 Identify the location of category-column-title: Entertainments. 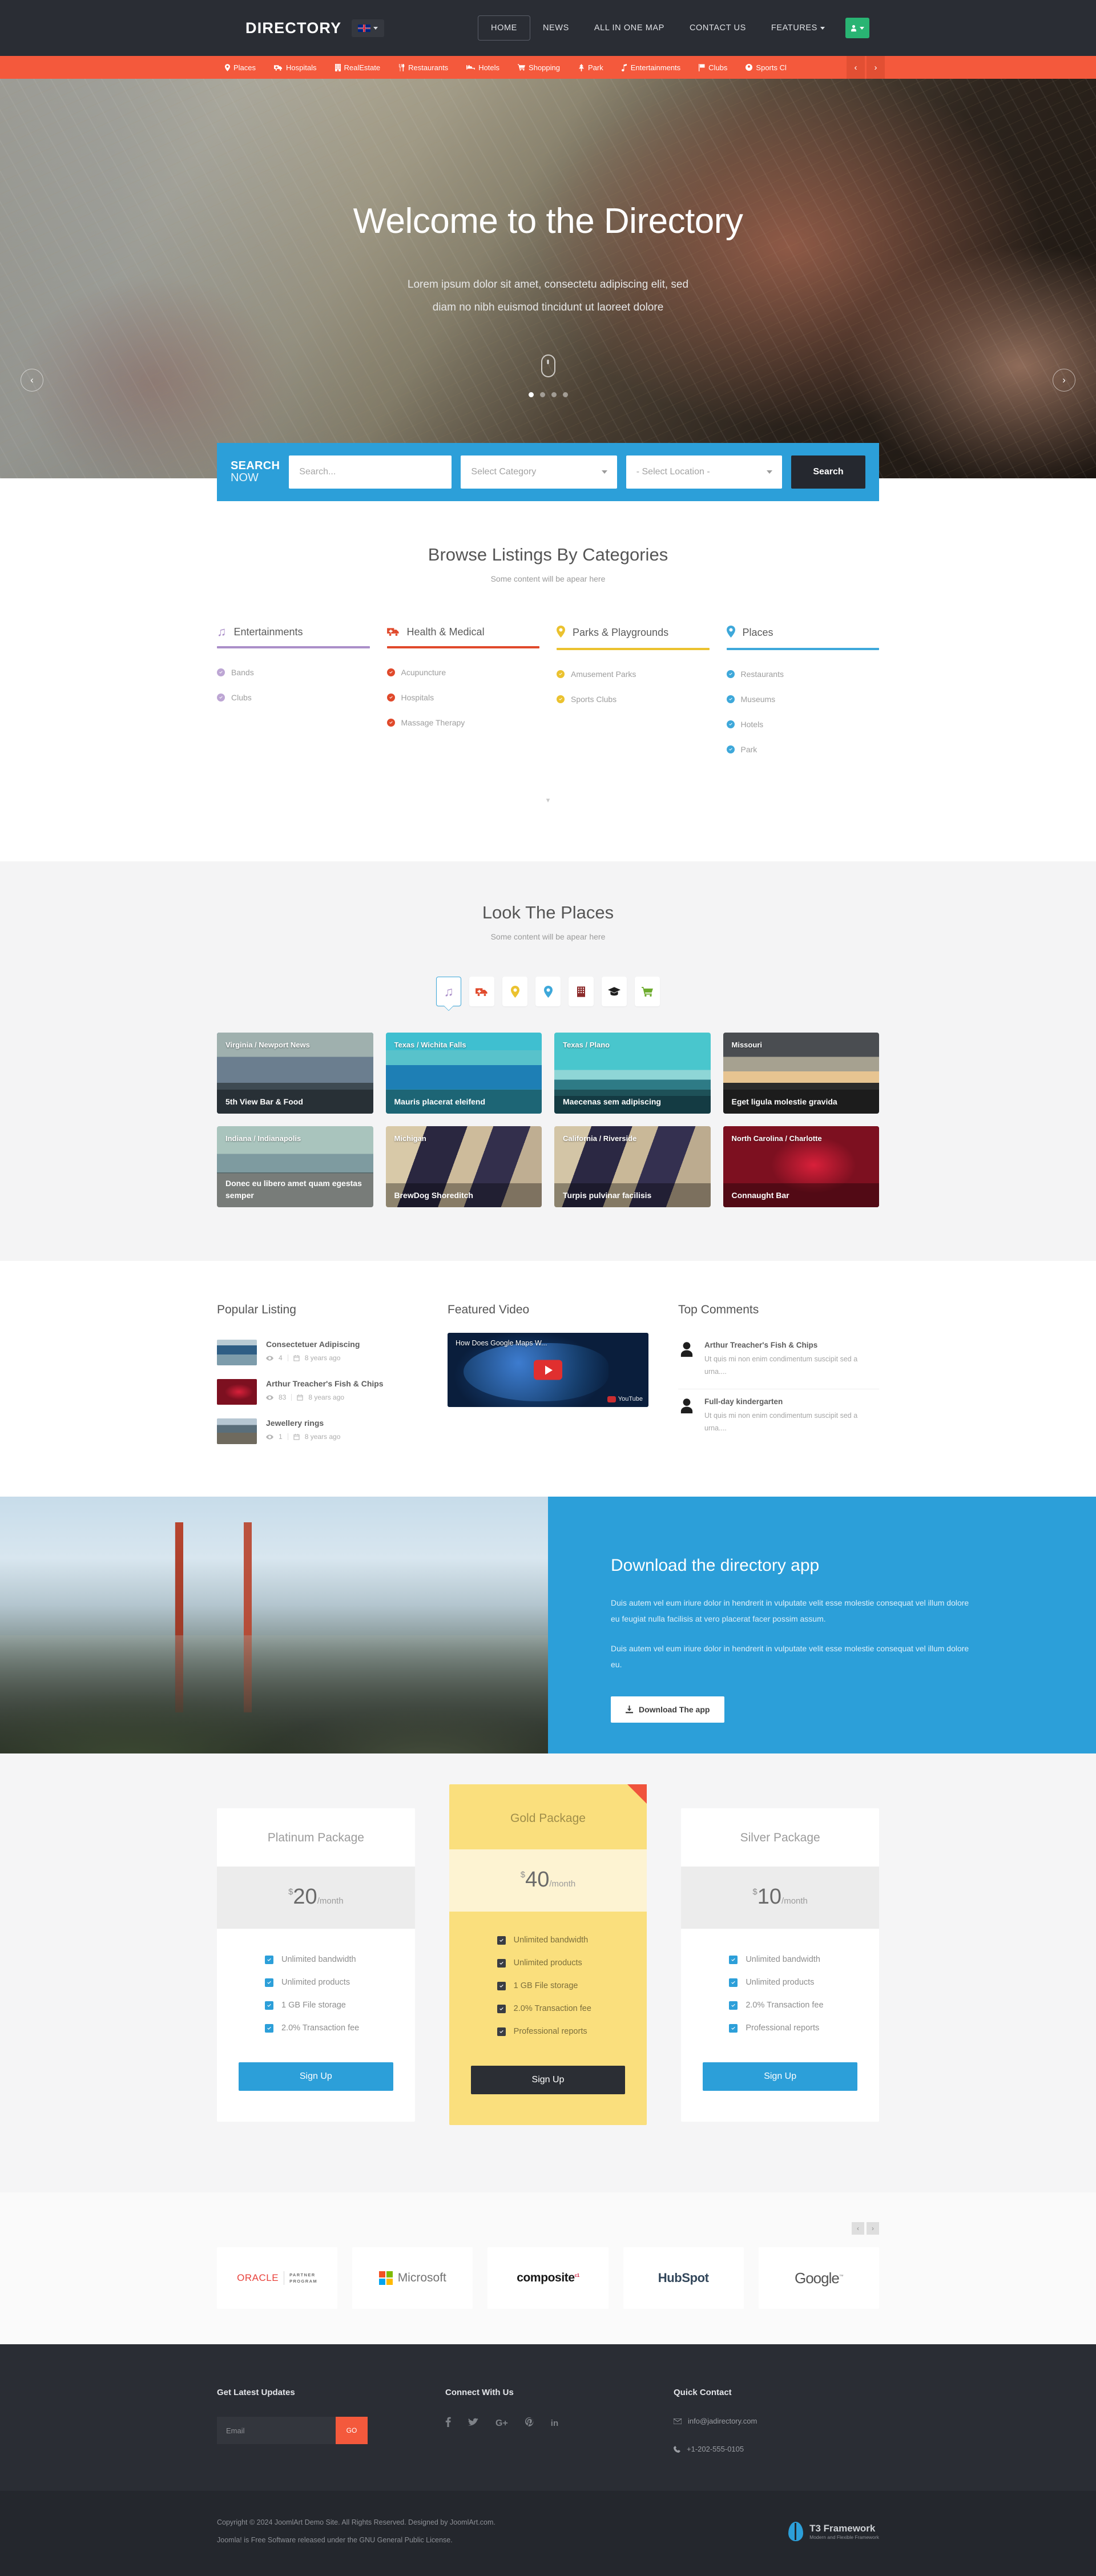
(268, 632).